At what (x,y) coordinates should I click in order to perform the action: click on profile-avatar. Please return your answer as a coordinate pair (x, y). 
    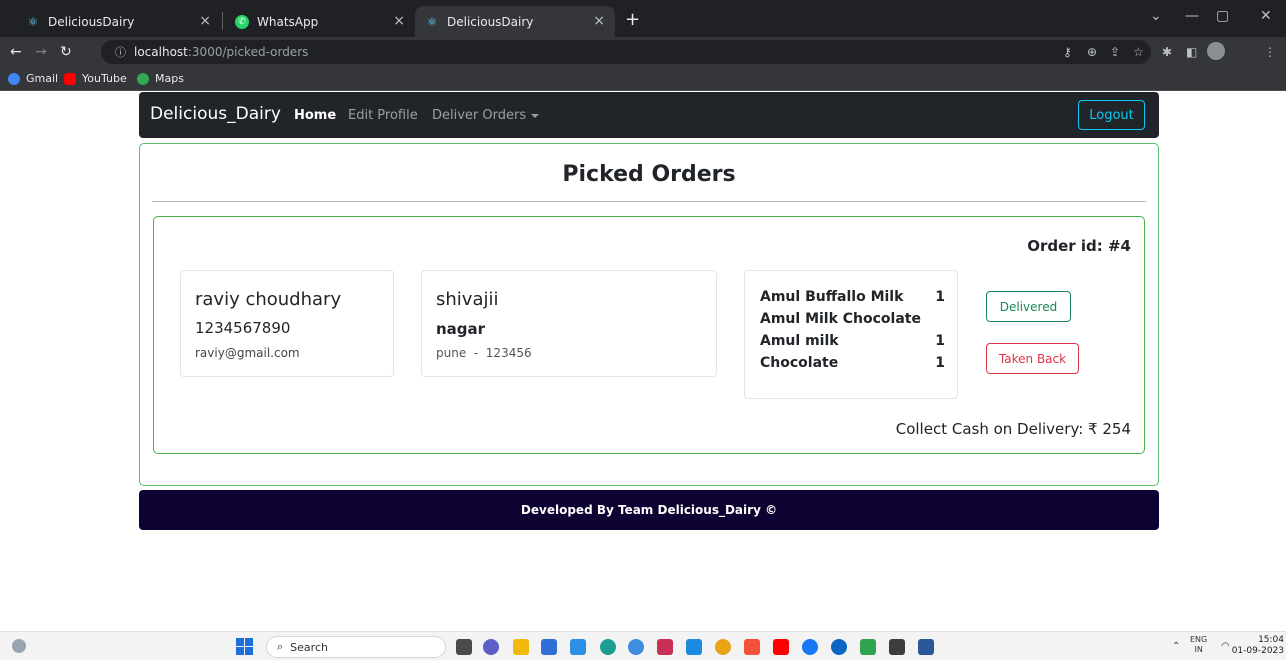
    Looking at the image, I should click on (1216, 51).